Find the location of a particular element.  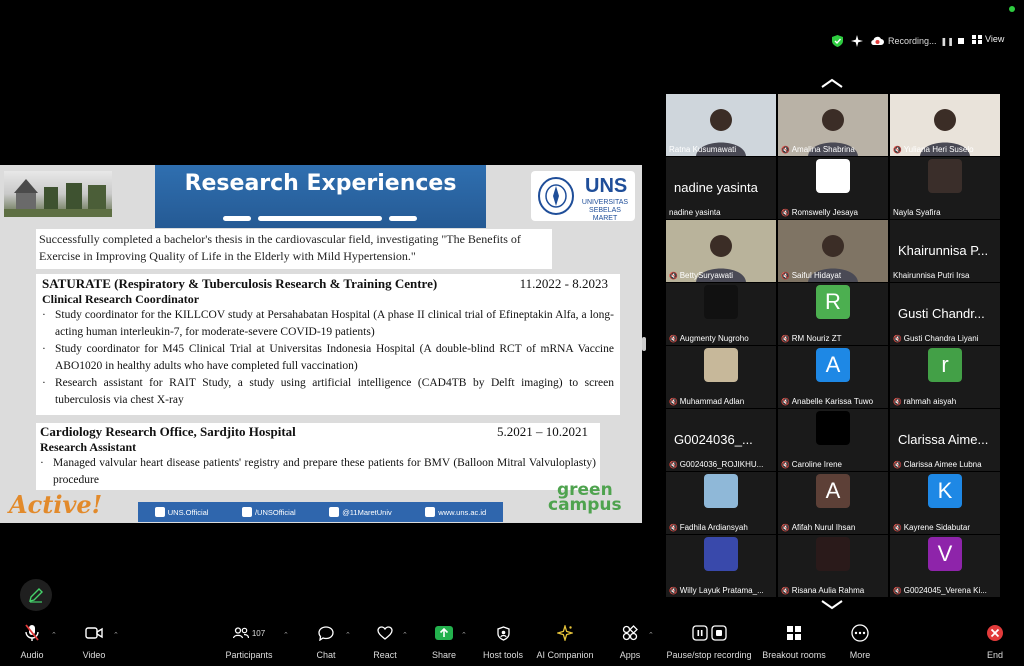

share-button: Share is located at coordinates (444, 644).